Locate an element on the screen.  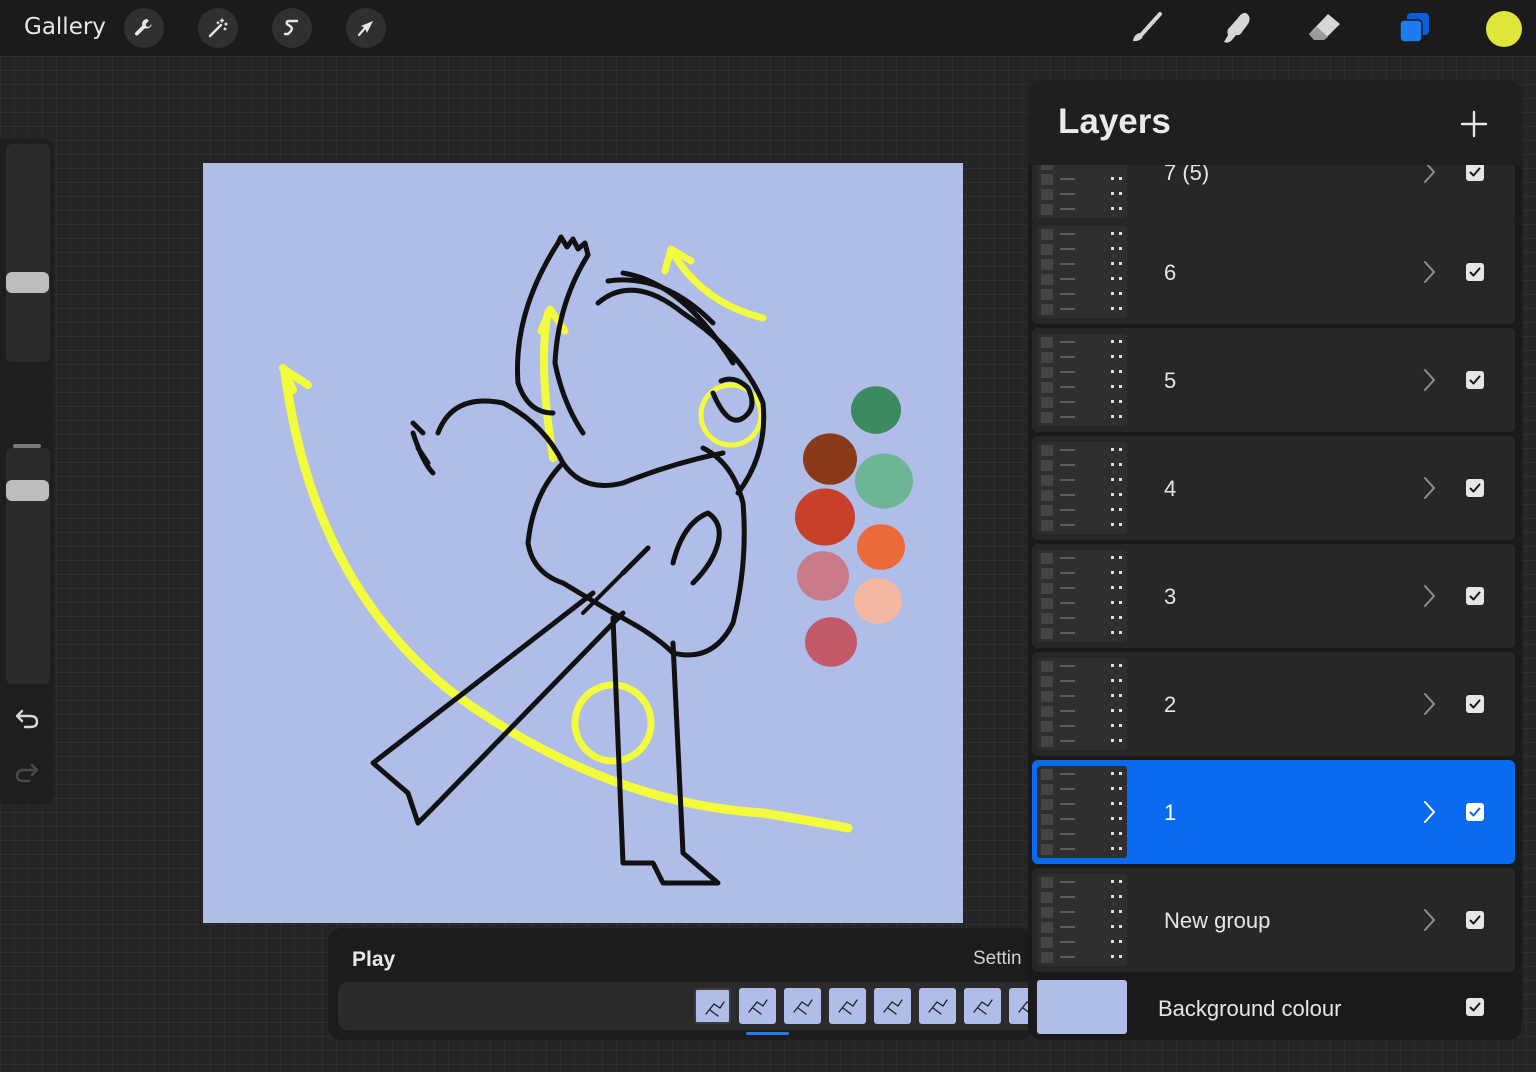
actions-button is located at coordinates (144, 28).